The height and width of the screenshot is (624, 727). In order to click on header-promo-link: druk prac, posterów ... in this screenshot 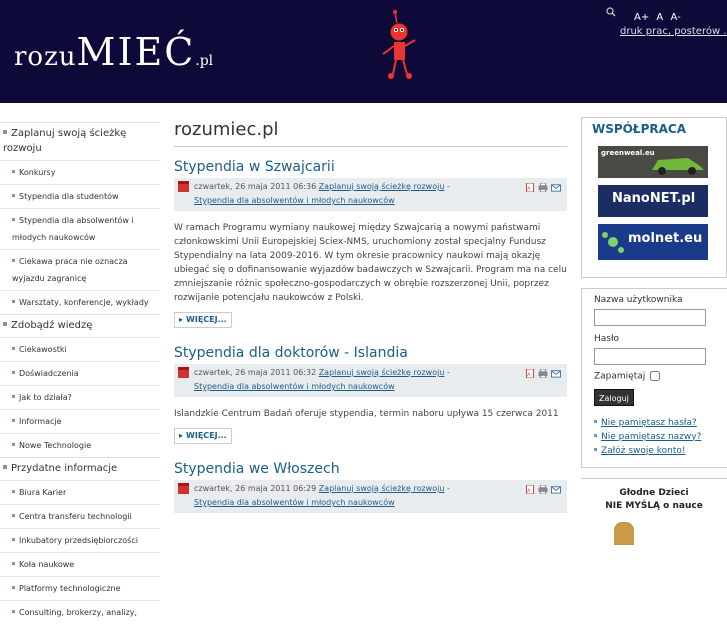, I will do `click(673, 31)`.